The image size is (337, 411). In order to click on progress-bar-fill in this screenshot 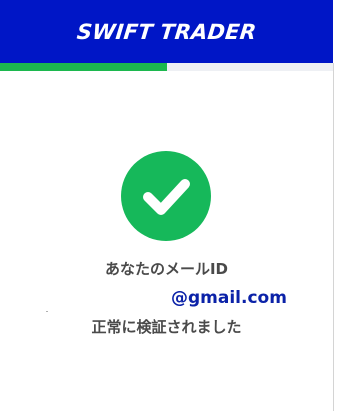, I will do `click(83, 67)`.